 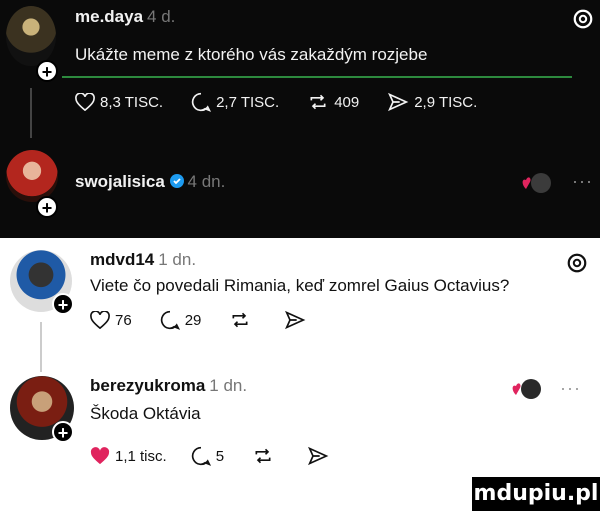 What do you see at coordinates (120, 181) in the screenshot?
I see `username-text: swojalisica` at bounding box center [120, 181].